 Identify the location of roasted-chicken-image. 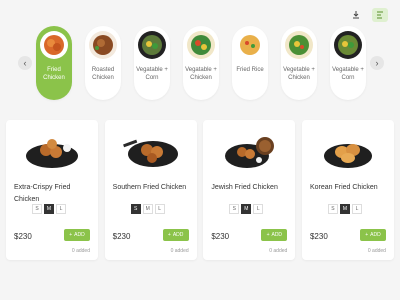
(103, 45).